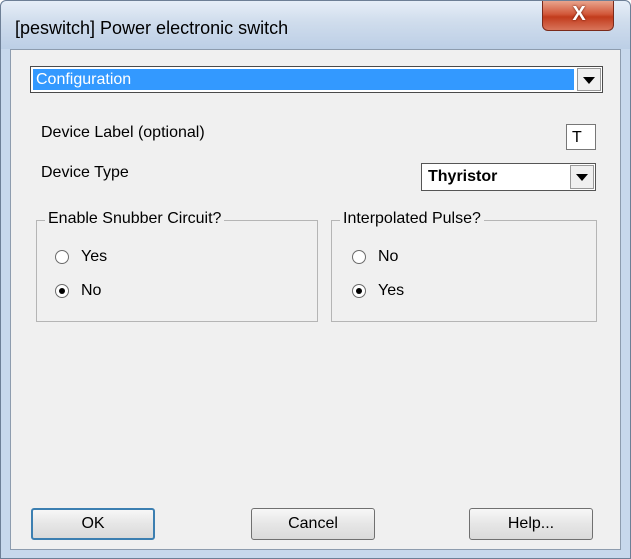  What do you see at coordinates (123, 132) in the screenshot?
I see `device-label-label: Device Label (optional)` at bounding box center [123, 132].